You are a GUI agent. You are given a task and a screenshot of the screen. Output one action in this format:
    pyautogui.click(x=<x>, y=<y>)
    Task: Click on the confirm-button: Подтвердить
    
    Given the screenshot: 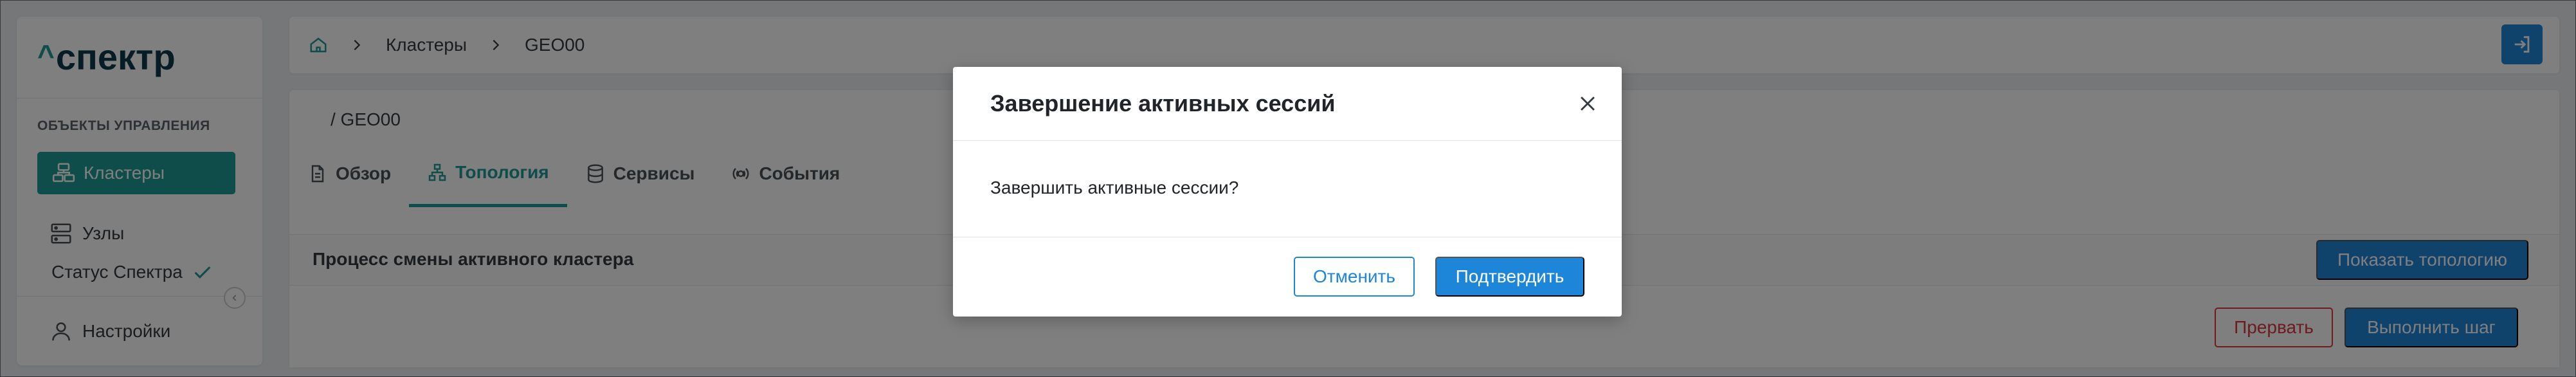 What is the action you would take?
    pyautogui.click(x=1509, y=277)
    